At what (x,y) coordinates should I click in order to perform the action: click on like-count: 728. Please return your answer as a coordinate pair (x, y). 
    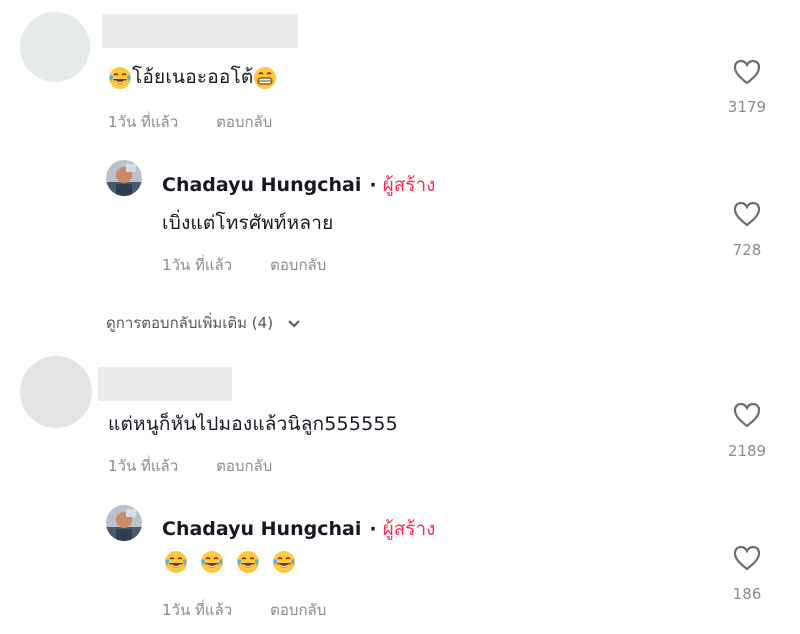
    Looking at the image, I should click on (747, 250).